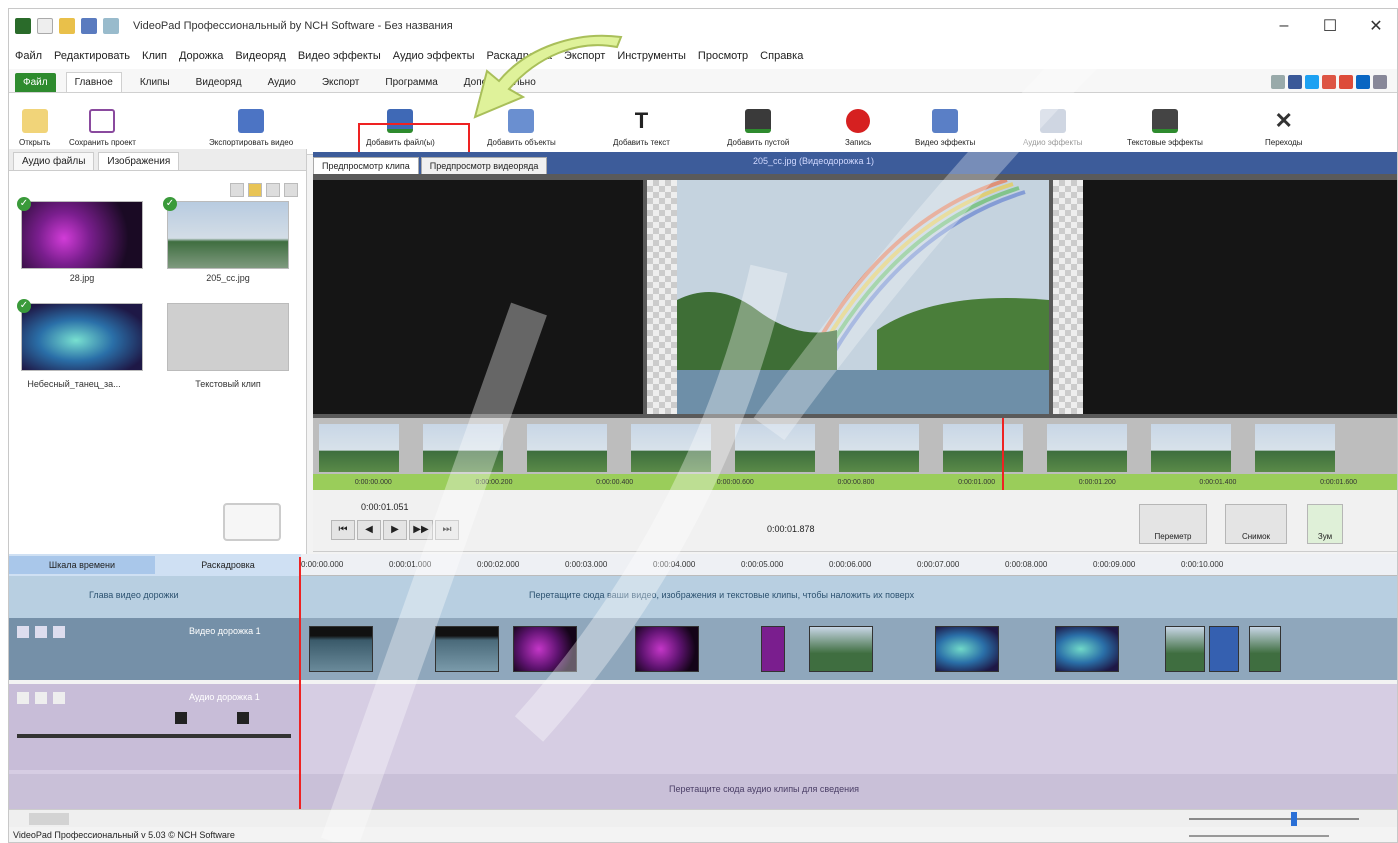 The height and width of the screenshot is (843, 1398). What do you see at coordinates (35, 82) in the screenshot?
I see `tab-file: Файл` at bounding box center [35, 82].